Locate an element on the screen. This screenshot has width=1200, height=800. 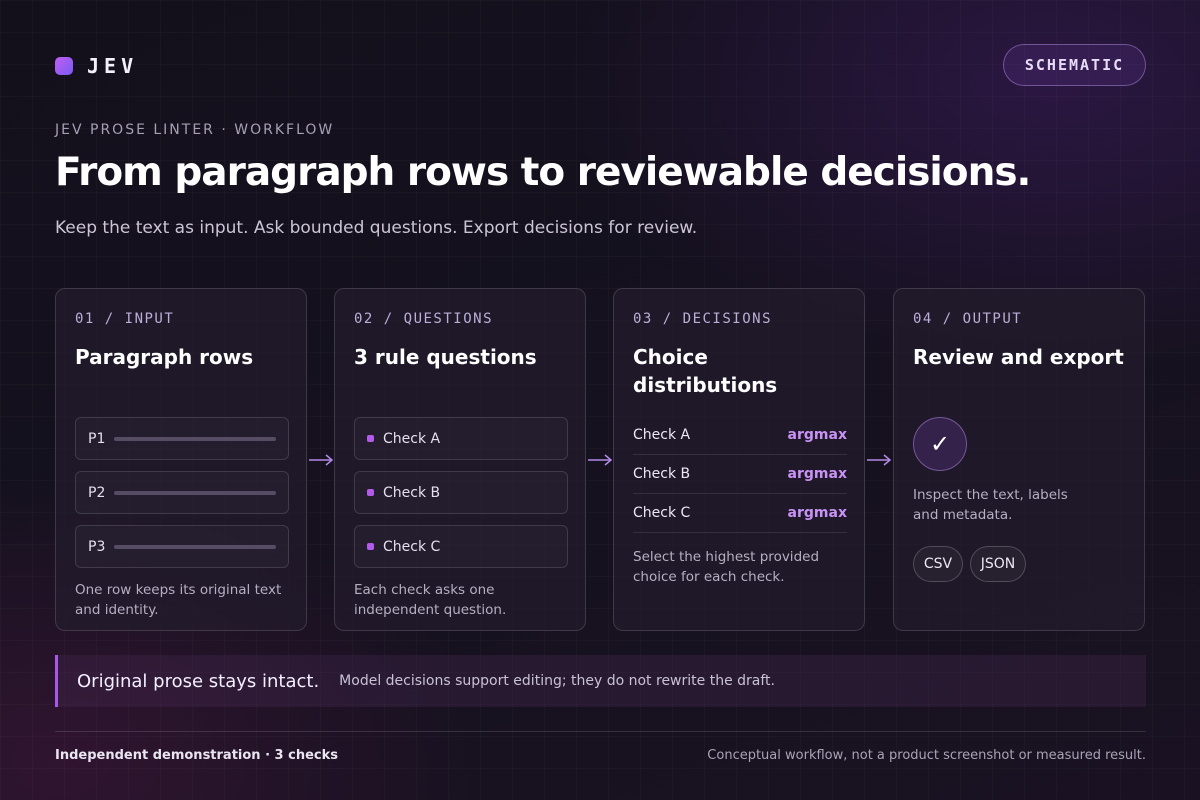
decision-label: Check C is located at coordinates (662, 513).